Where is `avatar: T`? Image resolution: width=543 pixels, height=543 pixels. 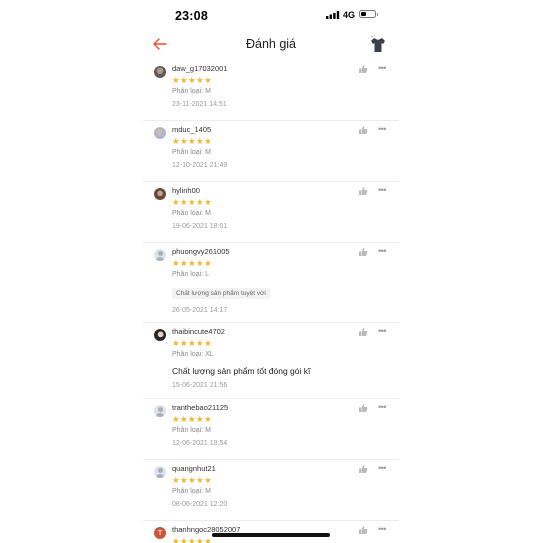
avatar: T is located at coordinates (160, 533).